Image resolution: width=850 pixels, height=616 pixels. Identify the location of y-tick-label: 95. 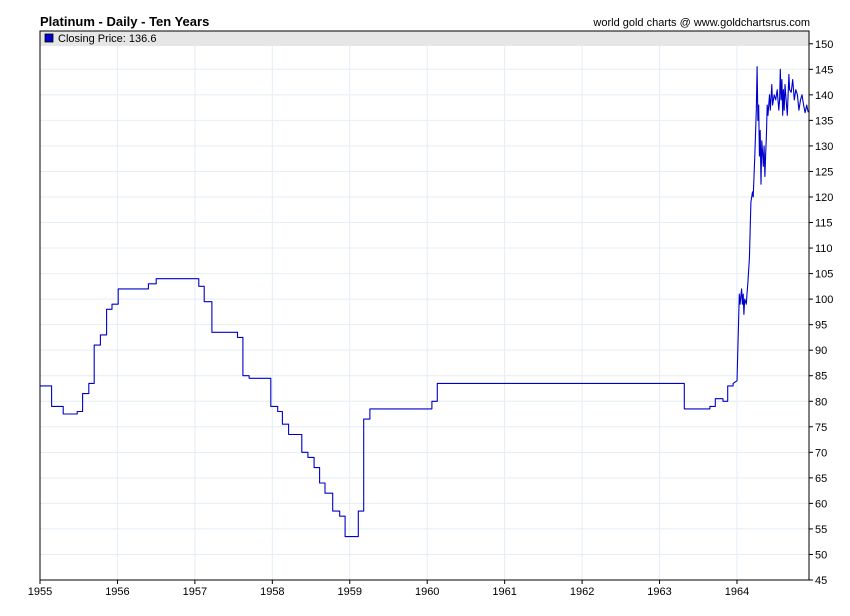
(821, 326).